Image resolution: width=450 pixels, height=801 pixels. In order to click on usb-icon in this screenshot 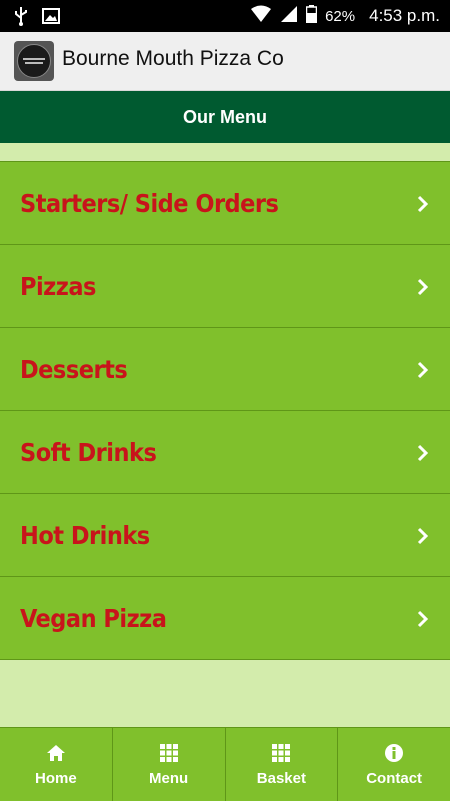, I will do `click(21, 18)`.